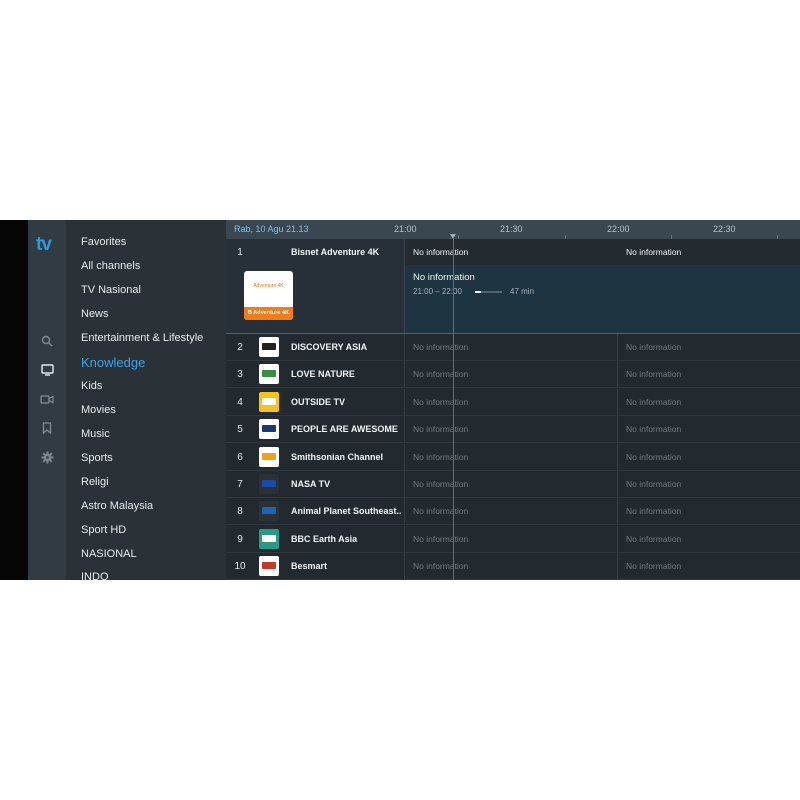 The image size is (800, 800). I want to click on category-nasional: NASIONAL, so click(109, 554).